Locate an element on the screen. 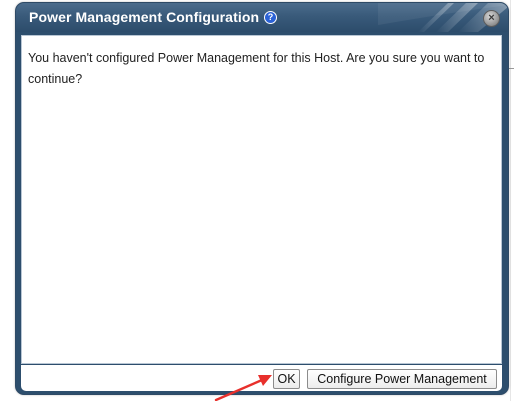  help-icon: ? is located at coordinates (270, 17).